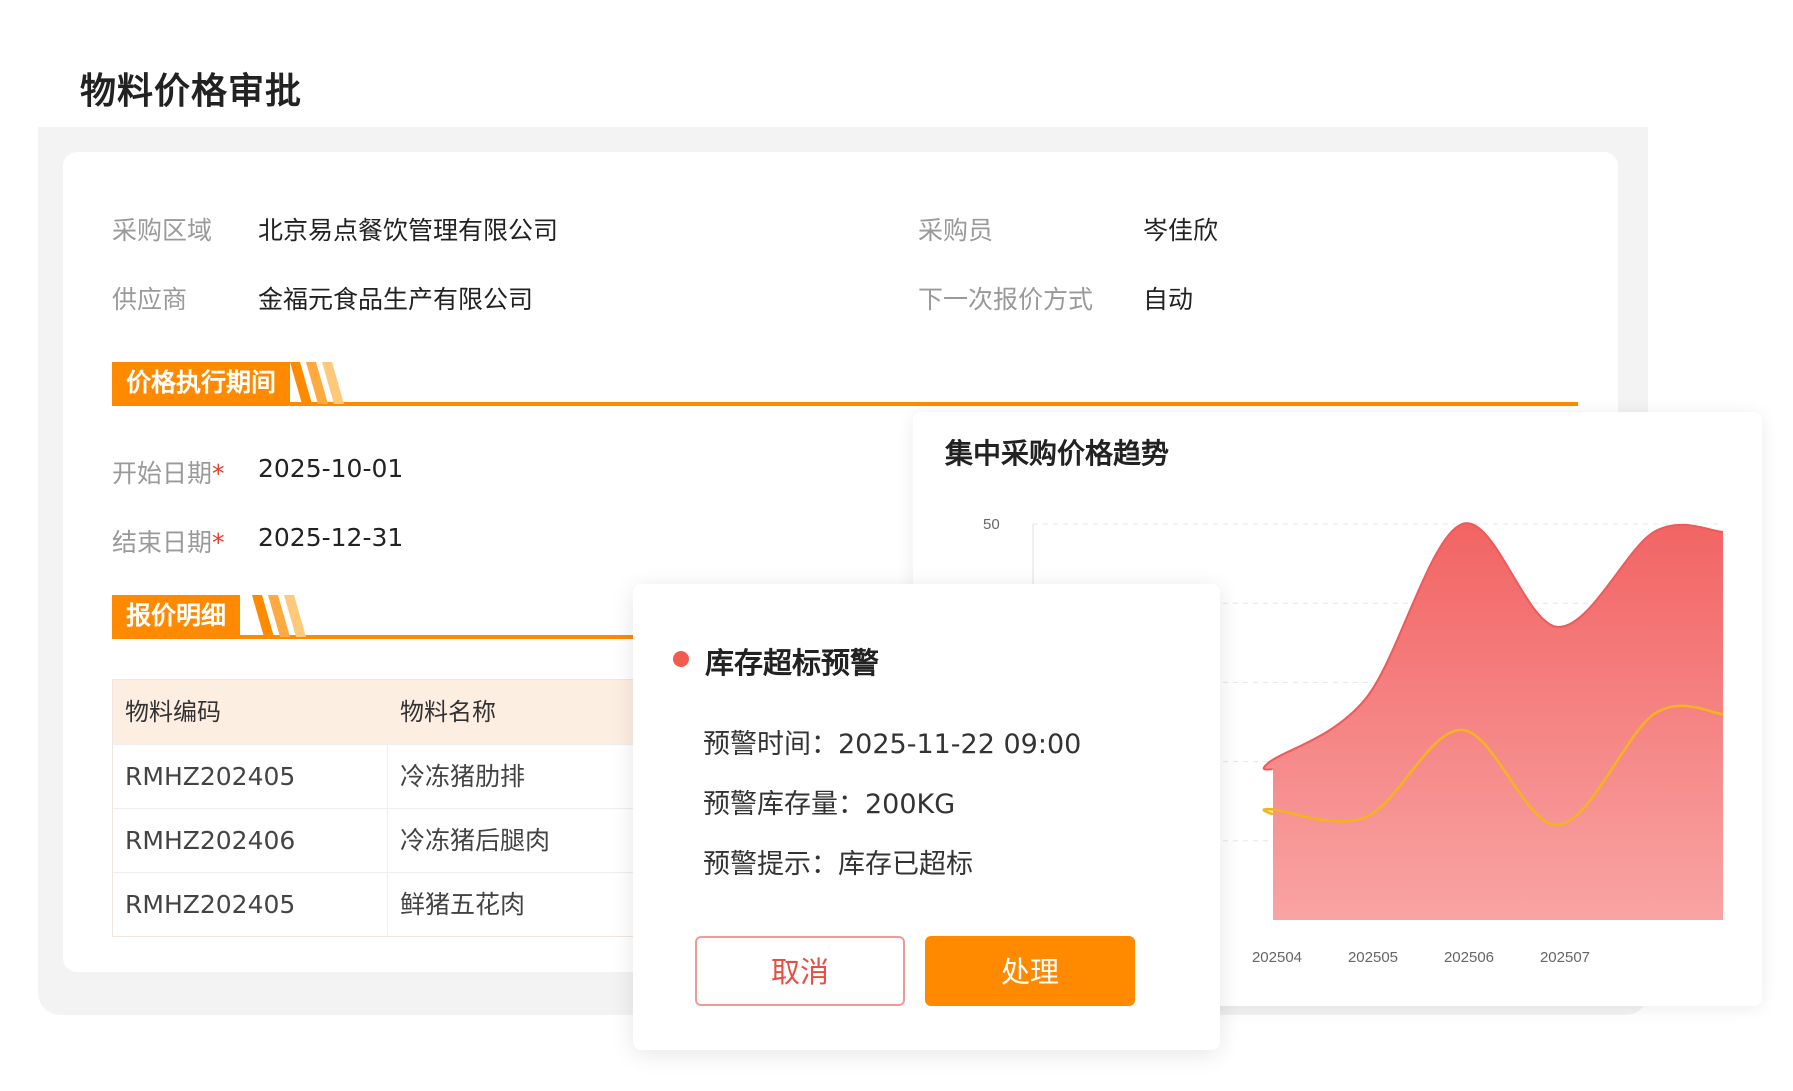 Image resolution: width=1793 pixels, height=1091 pixels. What do you see at coordinates (150, 299) in the screenshot?
I see `supplier-label: 供应商` at bounding box center [150, 299].